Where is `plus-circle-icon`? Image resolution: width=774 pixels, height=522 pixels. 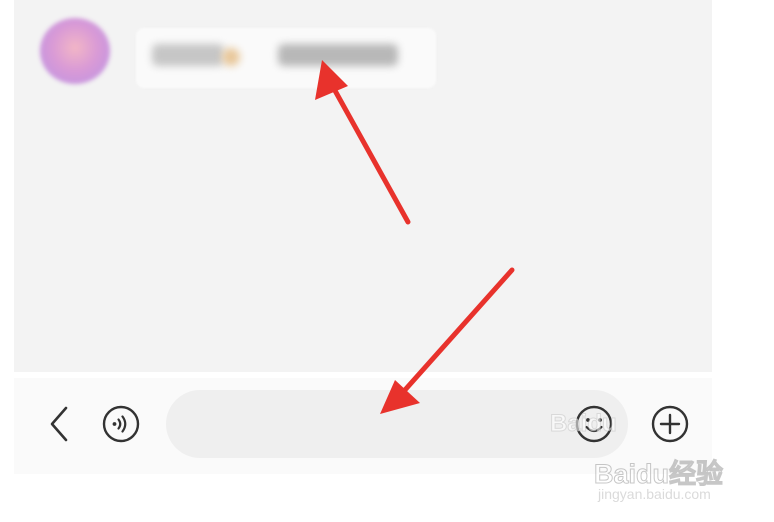
plus-circle-icon is located at coordinates (670, 424).